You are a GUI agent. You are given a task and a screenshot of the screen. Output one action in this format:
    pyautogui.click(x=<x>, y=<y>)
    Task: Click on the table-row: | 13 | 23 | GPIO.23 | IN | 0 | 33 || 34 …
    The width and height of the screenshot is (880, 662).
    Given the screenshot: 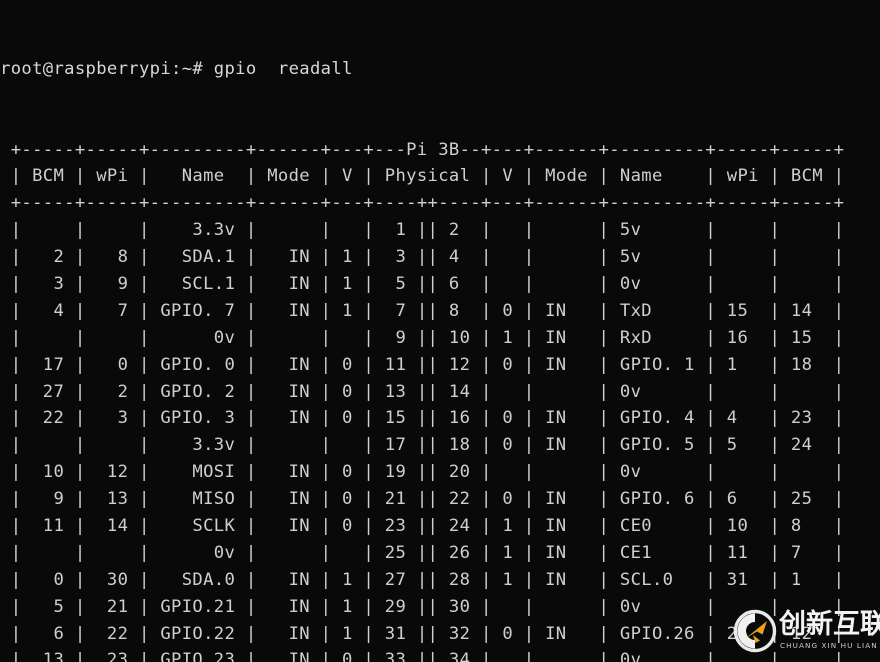 What is the action you would take?
    pyautogui.click(x=422, y=656)
    